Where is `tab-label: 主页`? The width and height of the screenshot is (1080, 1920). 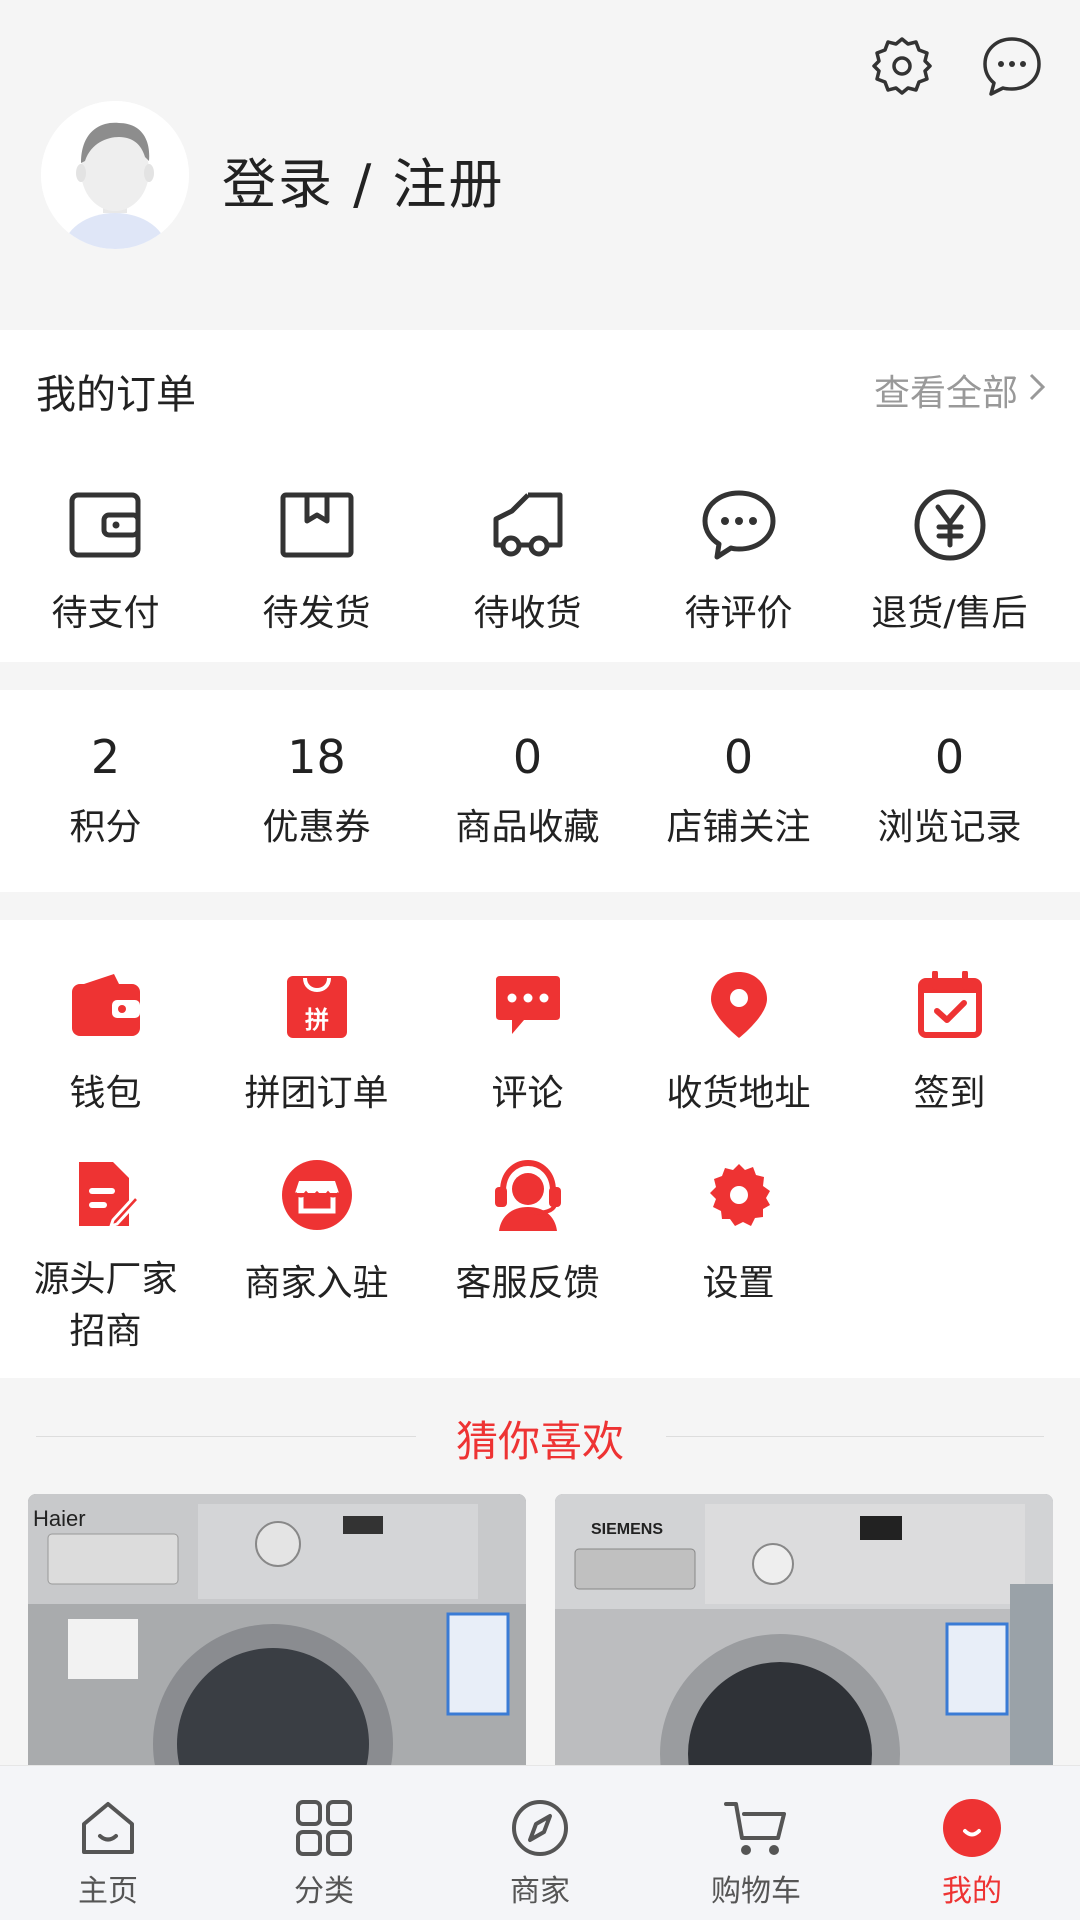 tab-label: 主页 is located at coordinates (108, 1891).